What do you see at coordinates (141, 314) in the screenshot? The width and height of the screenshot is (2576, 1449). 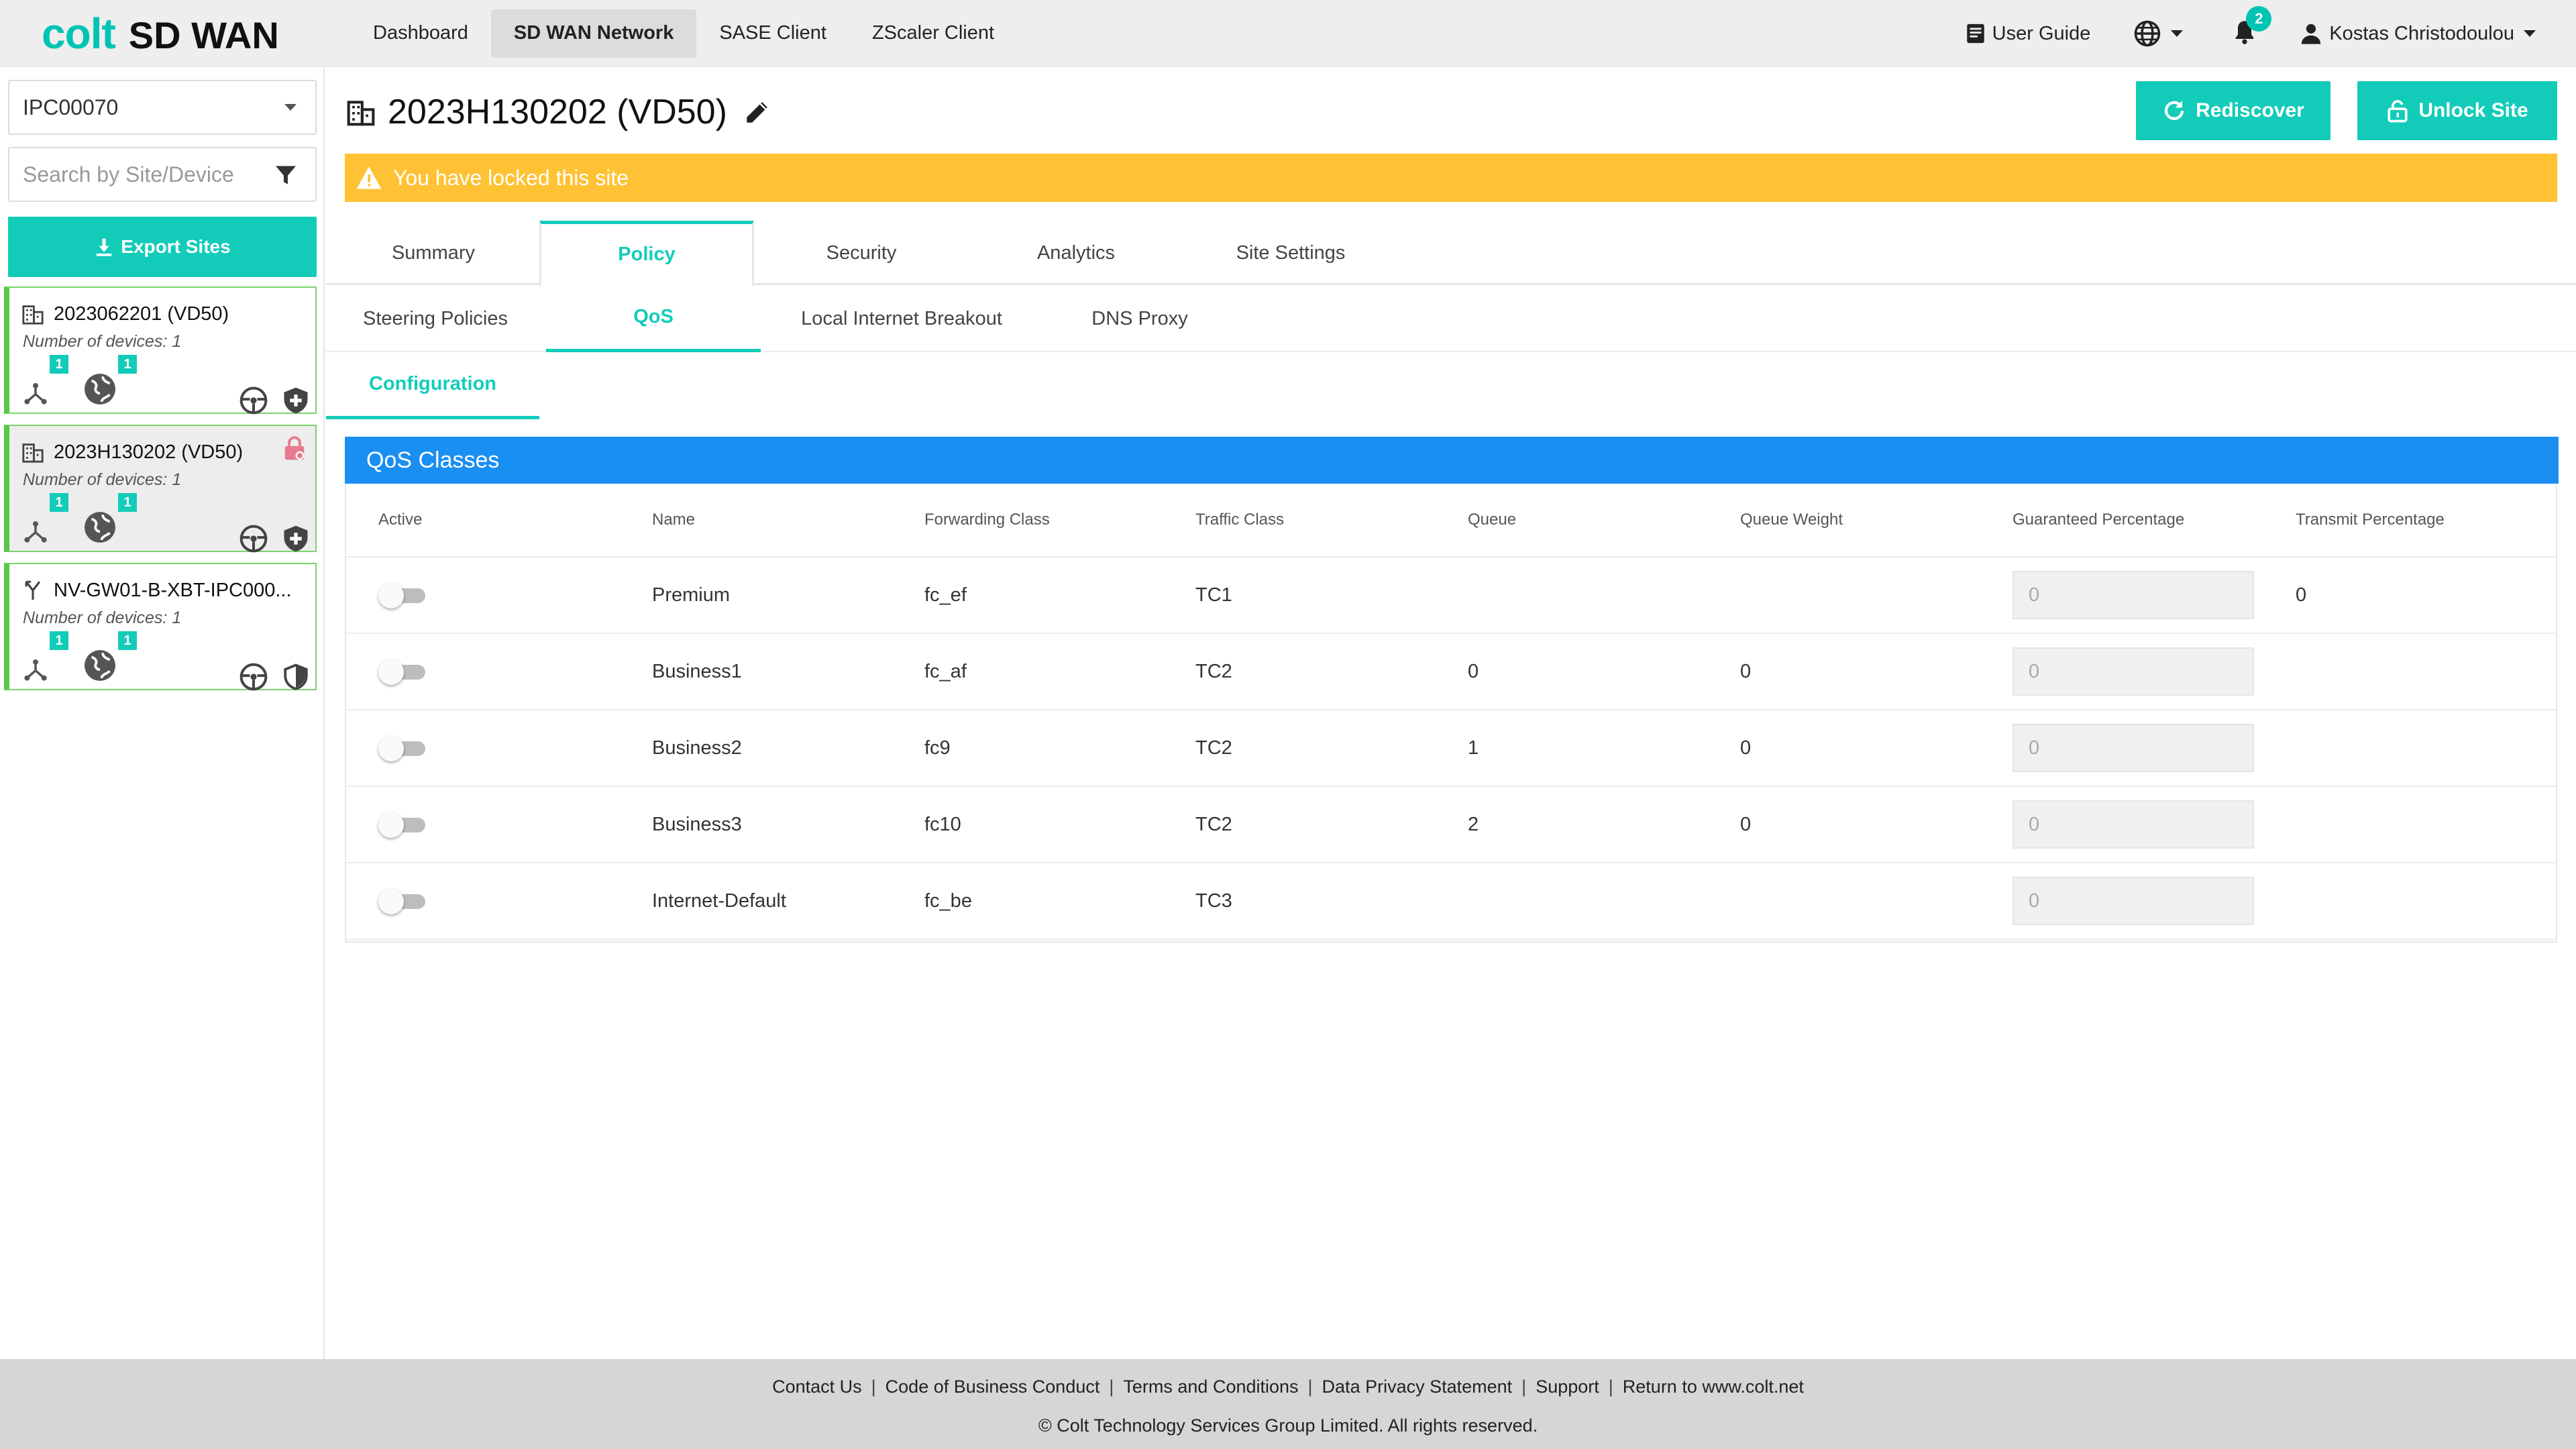 I see `site-name-text: 2023062201 (VD50)` at bounding box center [141, 314].